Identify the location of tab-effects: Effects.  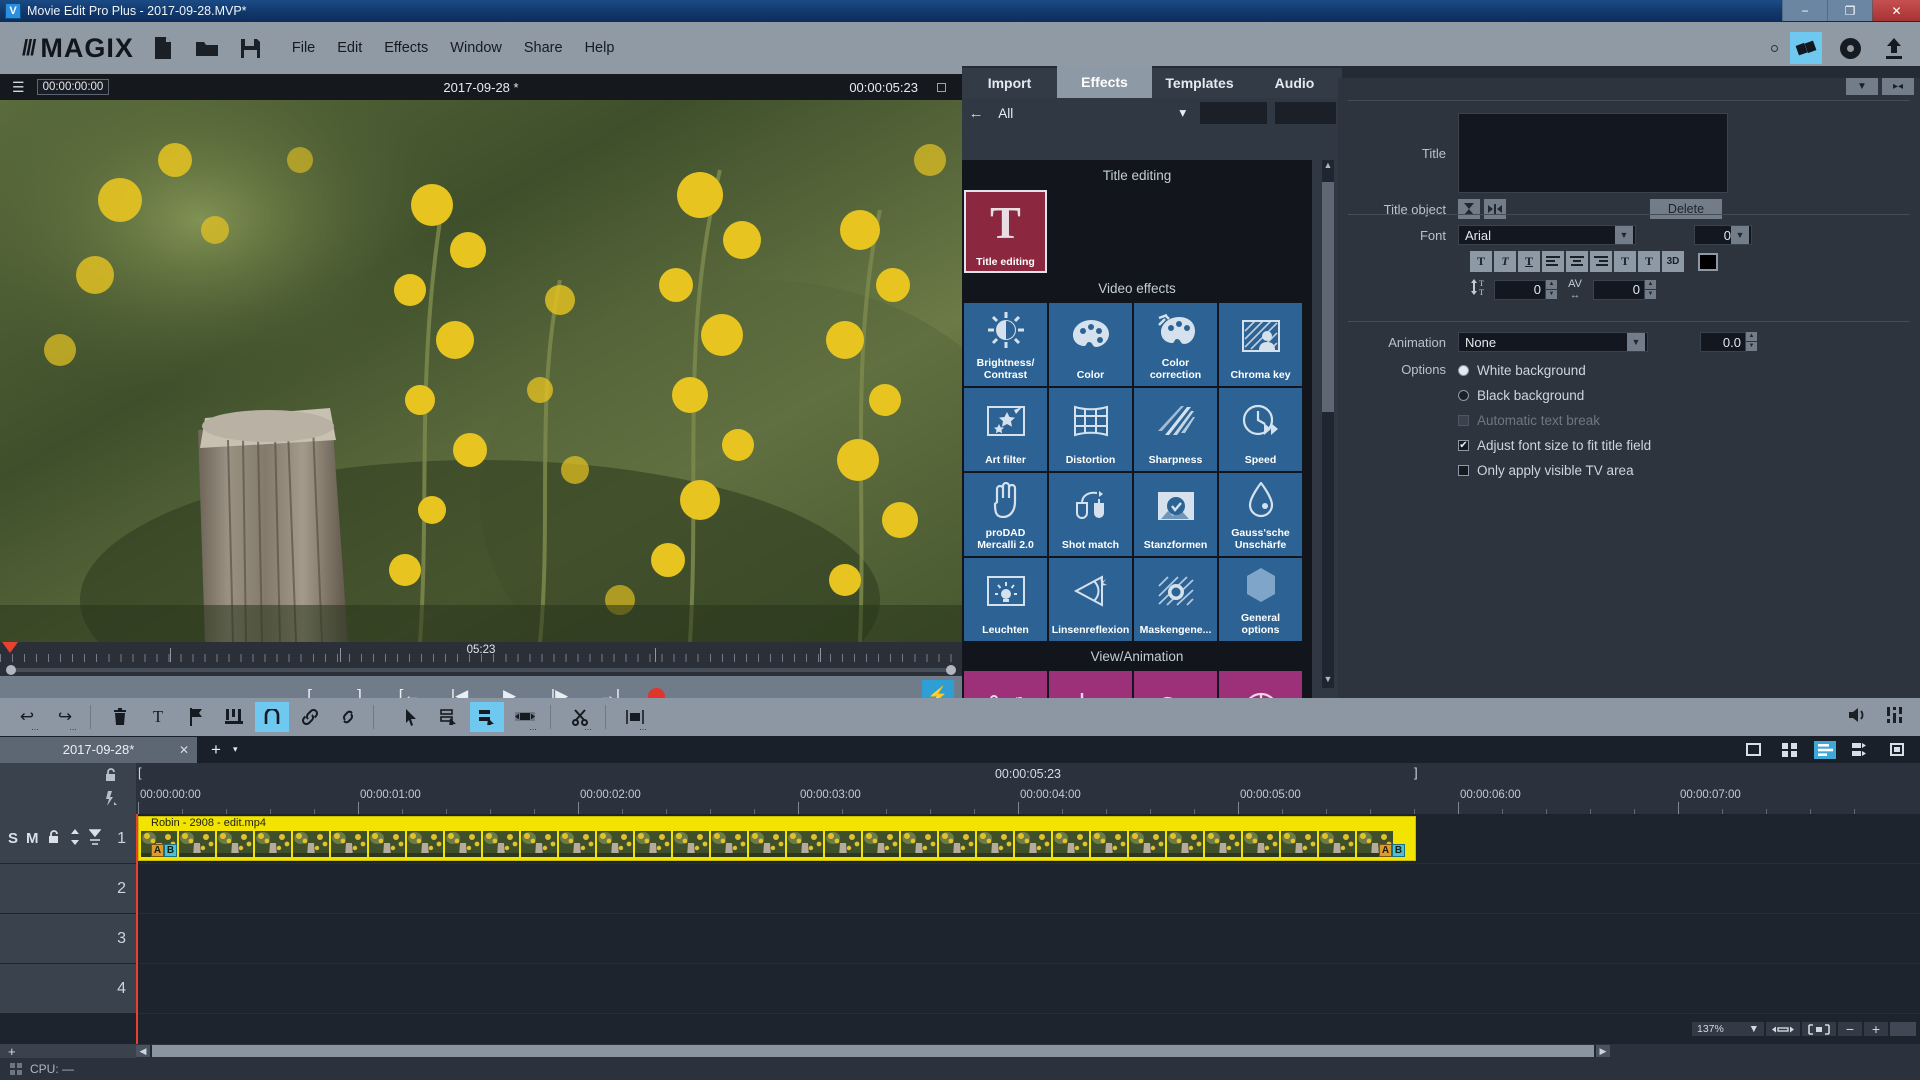
(1104, 82).